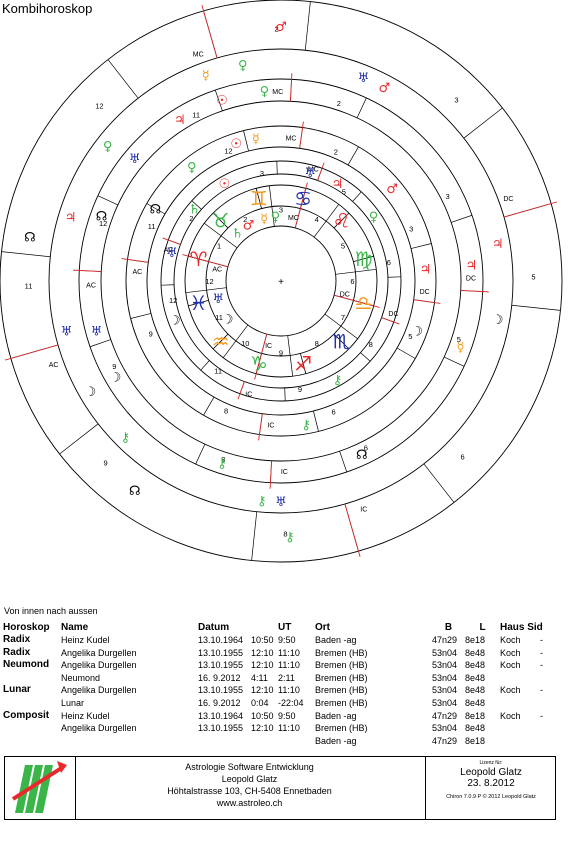 The height and width of the screenshot is (845, 572). What do you see at coordinates (389, 262) in the screenshot?
I see `ring2-house-number: 6` at bounding box center [389, 262].